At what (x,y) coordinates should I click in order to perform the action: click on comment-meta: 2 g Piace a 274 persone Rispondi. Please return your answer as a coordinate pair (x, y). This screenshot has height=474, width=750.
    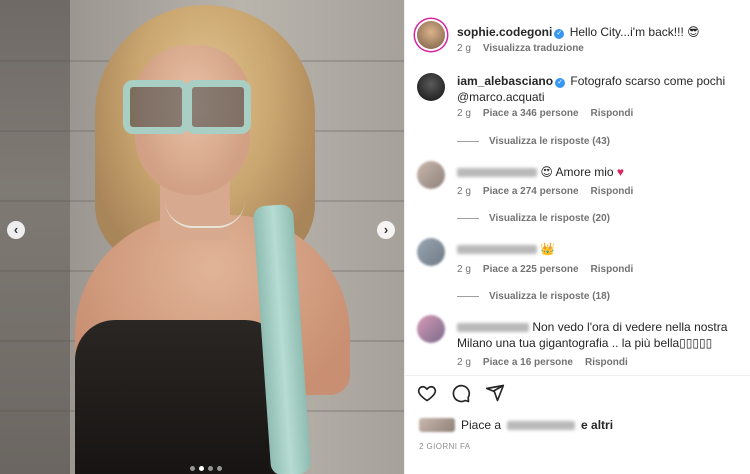
    Looking at the image, I should click on (545, 191).